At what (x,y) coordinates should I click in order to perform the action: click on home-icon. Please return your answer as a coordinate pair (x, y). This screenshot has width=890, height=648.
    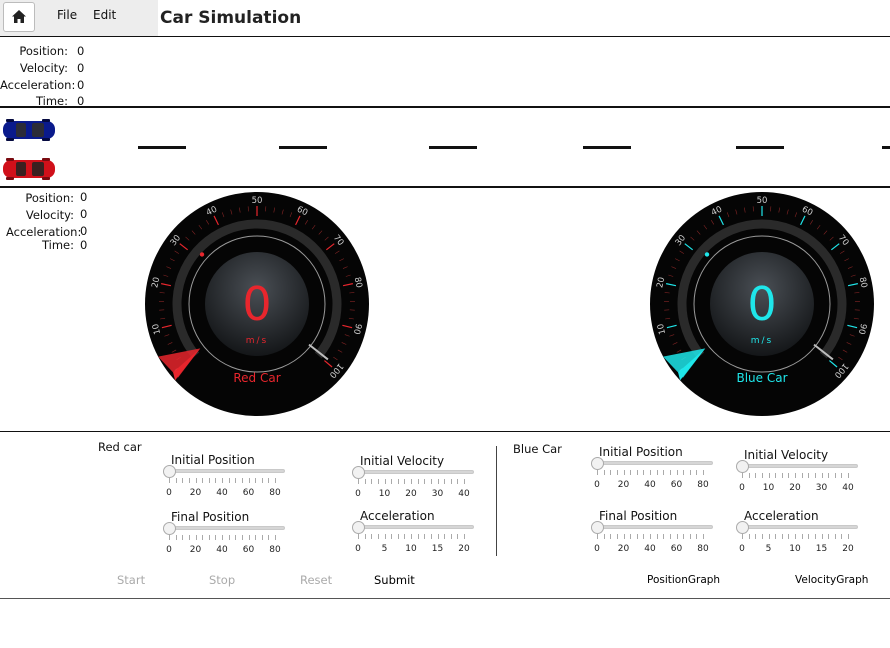
    Looking at the image, I should click on (19, 16).